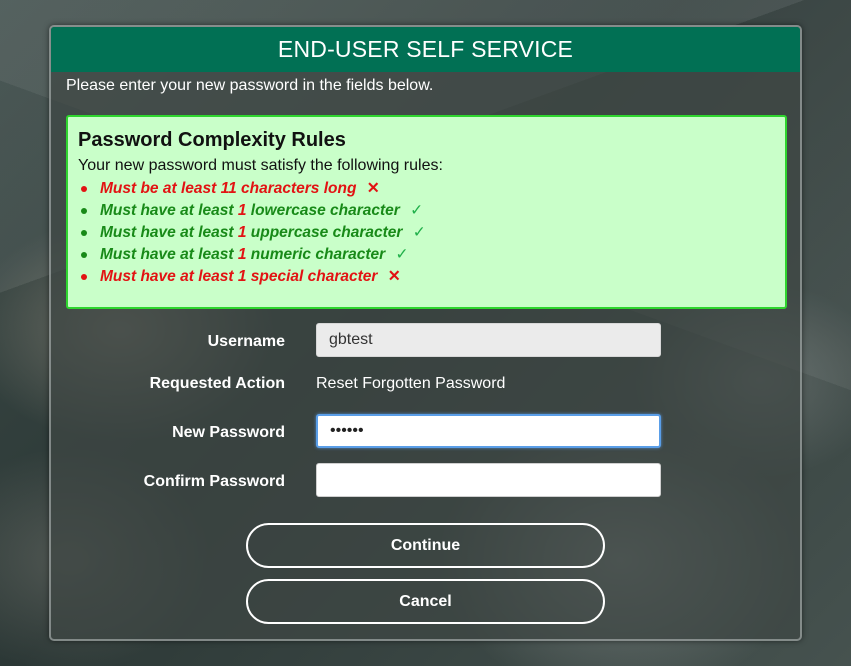 This screenshot has width=851, height=666. What do you see at coordinates (228, 432) in the screenshot?
I see `new-password-label: New Password` at bounding box center [228, 432].